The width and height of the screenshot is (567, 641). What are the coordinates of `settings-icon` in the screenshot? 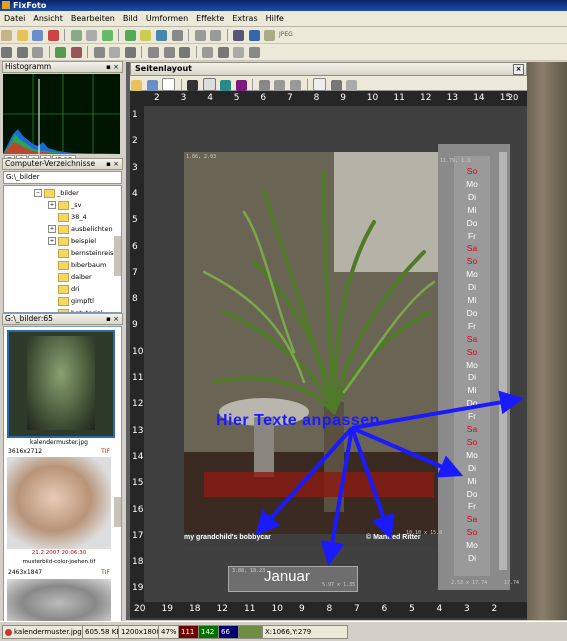 It's located at (254, 52).